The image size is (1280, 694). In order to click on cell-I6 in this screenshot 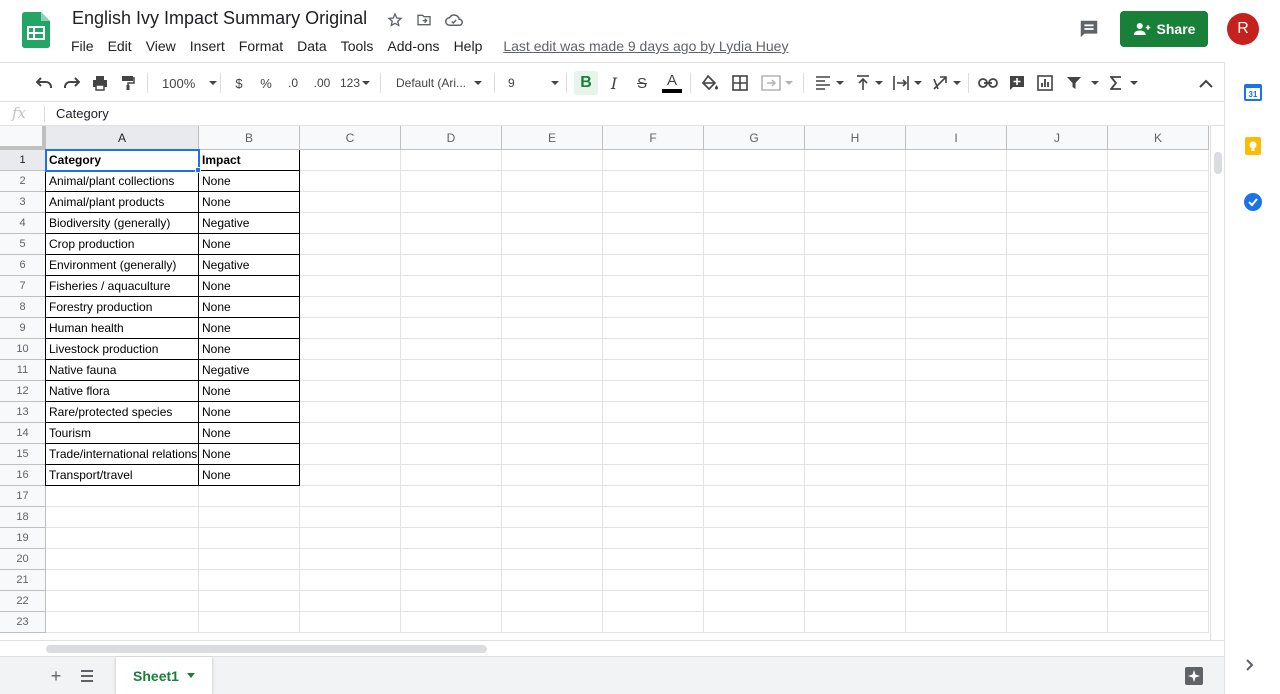, I will do `click(956, 265)`.